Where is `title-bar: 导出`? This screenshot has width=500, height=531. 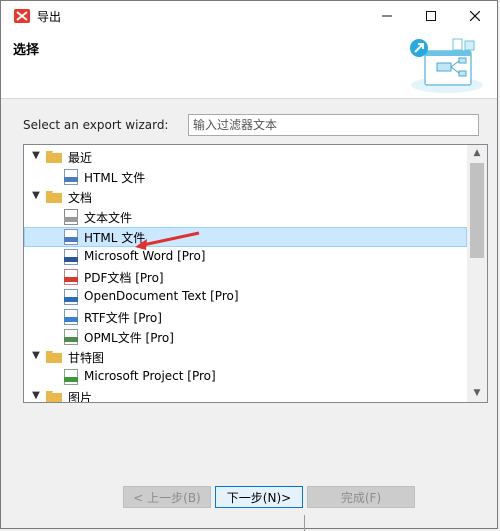 title-bar: 导出 is located at coordinates (249, 16).